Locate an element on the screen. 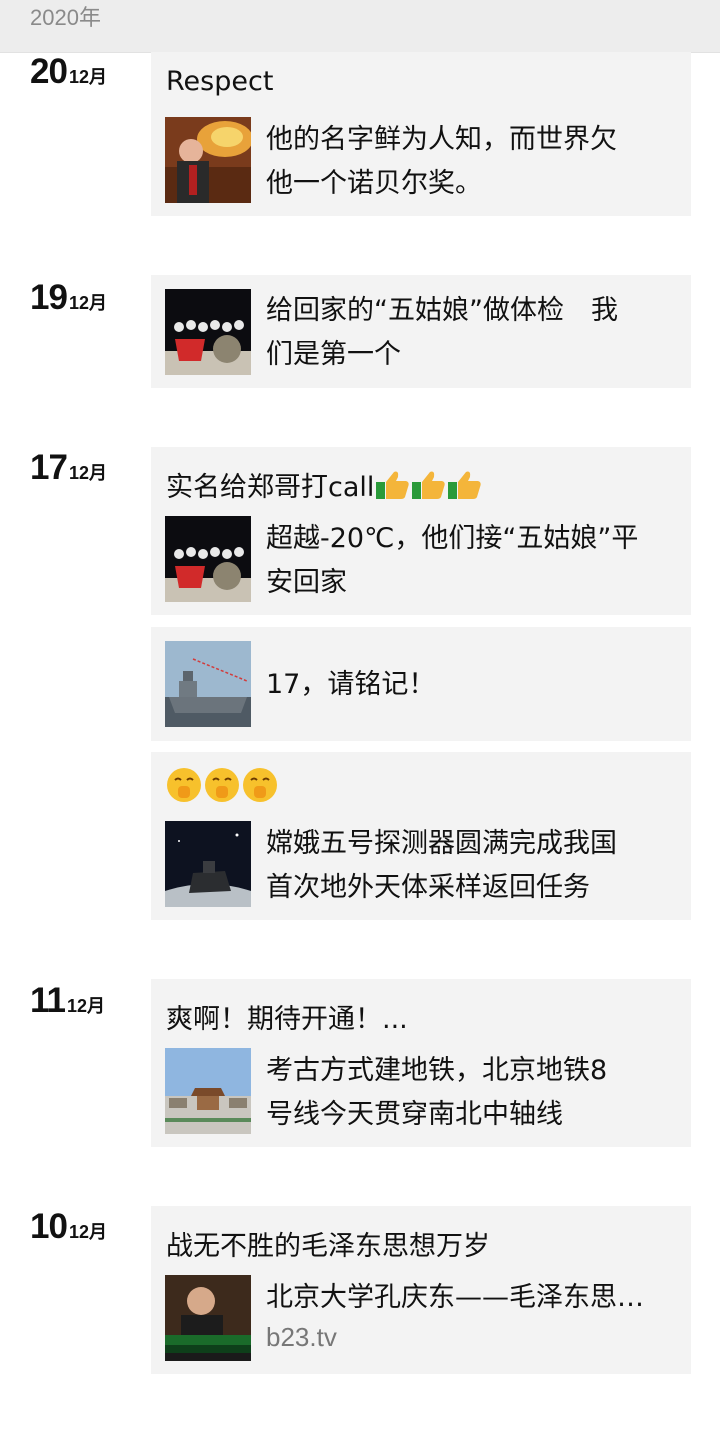 This screenshot has width=720, height=1430. day-number: 10 is located at coordinates (49, 1226).